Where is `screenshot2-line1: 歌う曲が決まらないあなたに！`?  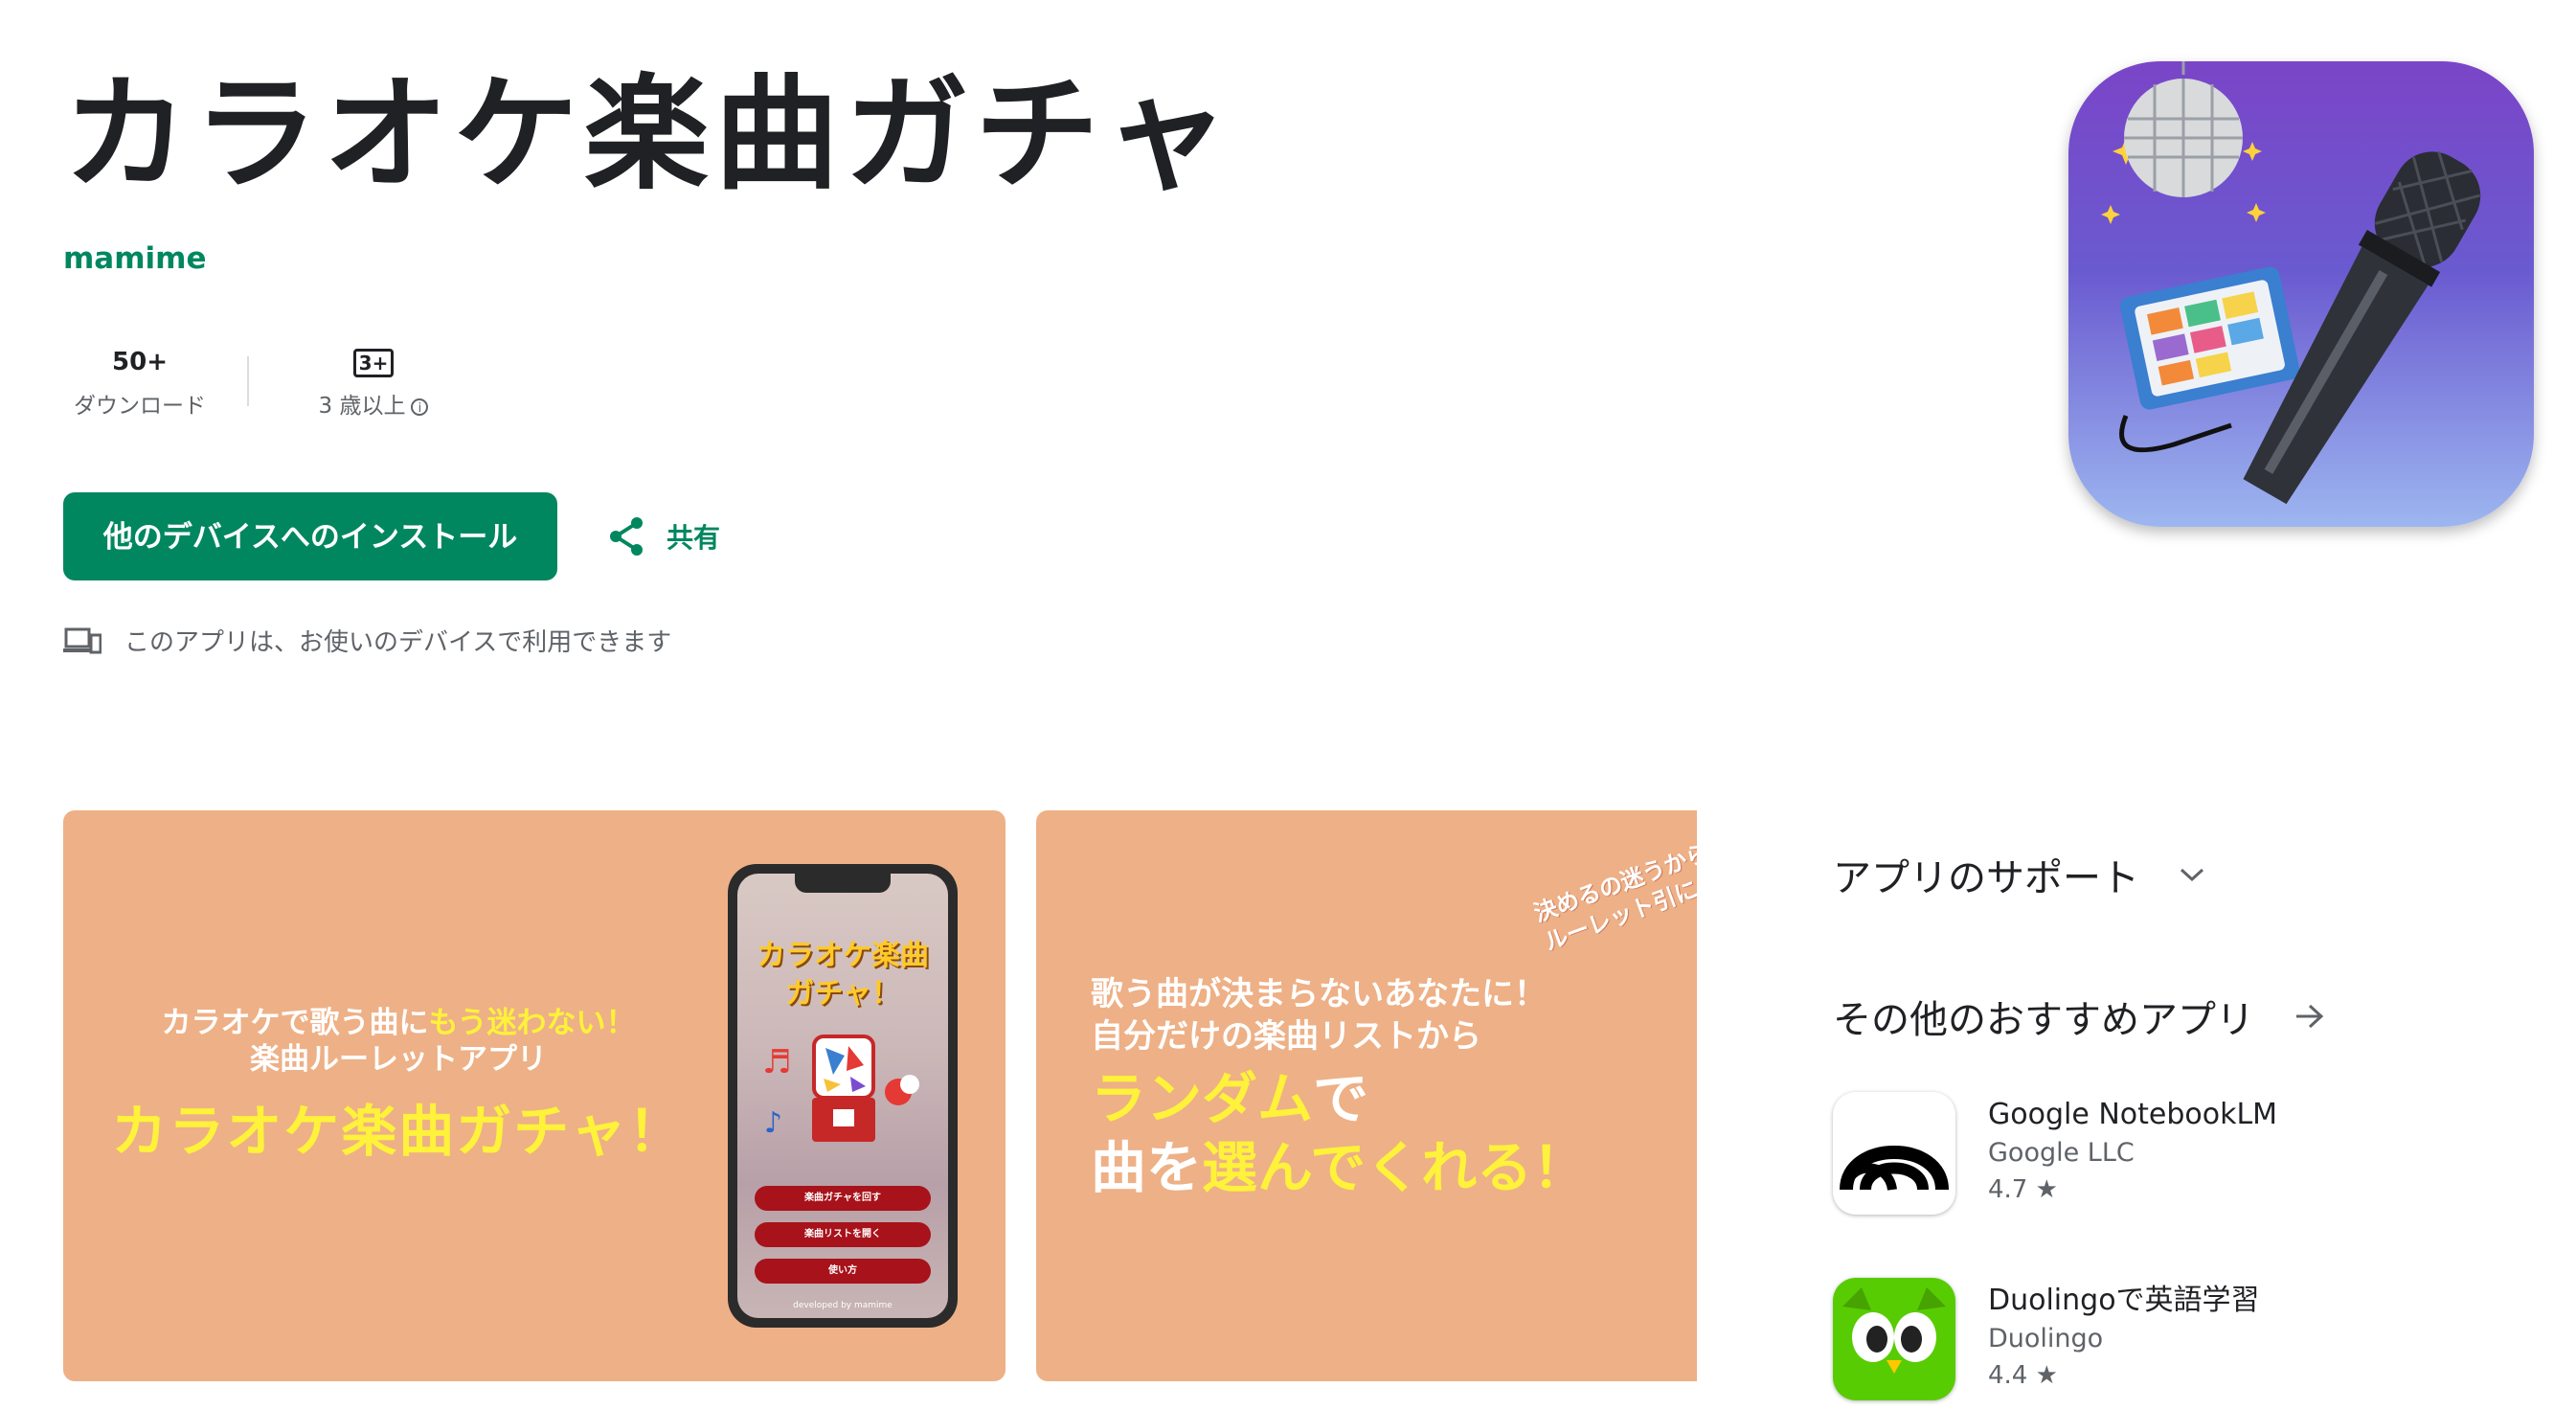
screenshot2-line1: 歌う曲が決まらないあなたに！ is located at coordinates (1319, 994).